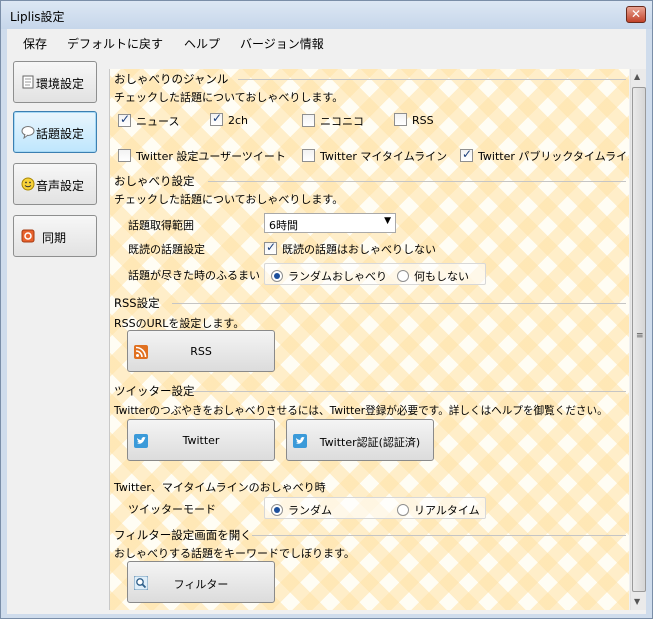 This screenshot has height=619, width=653. I want to click on skip-read-topic-checkbox: 既読の話題はおしゃべりしない, so click(350, 248).